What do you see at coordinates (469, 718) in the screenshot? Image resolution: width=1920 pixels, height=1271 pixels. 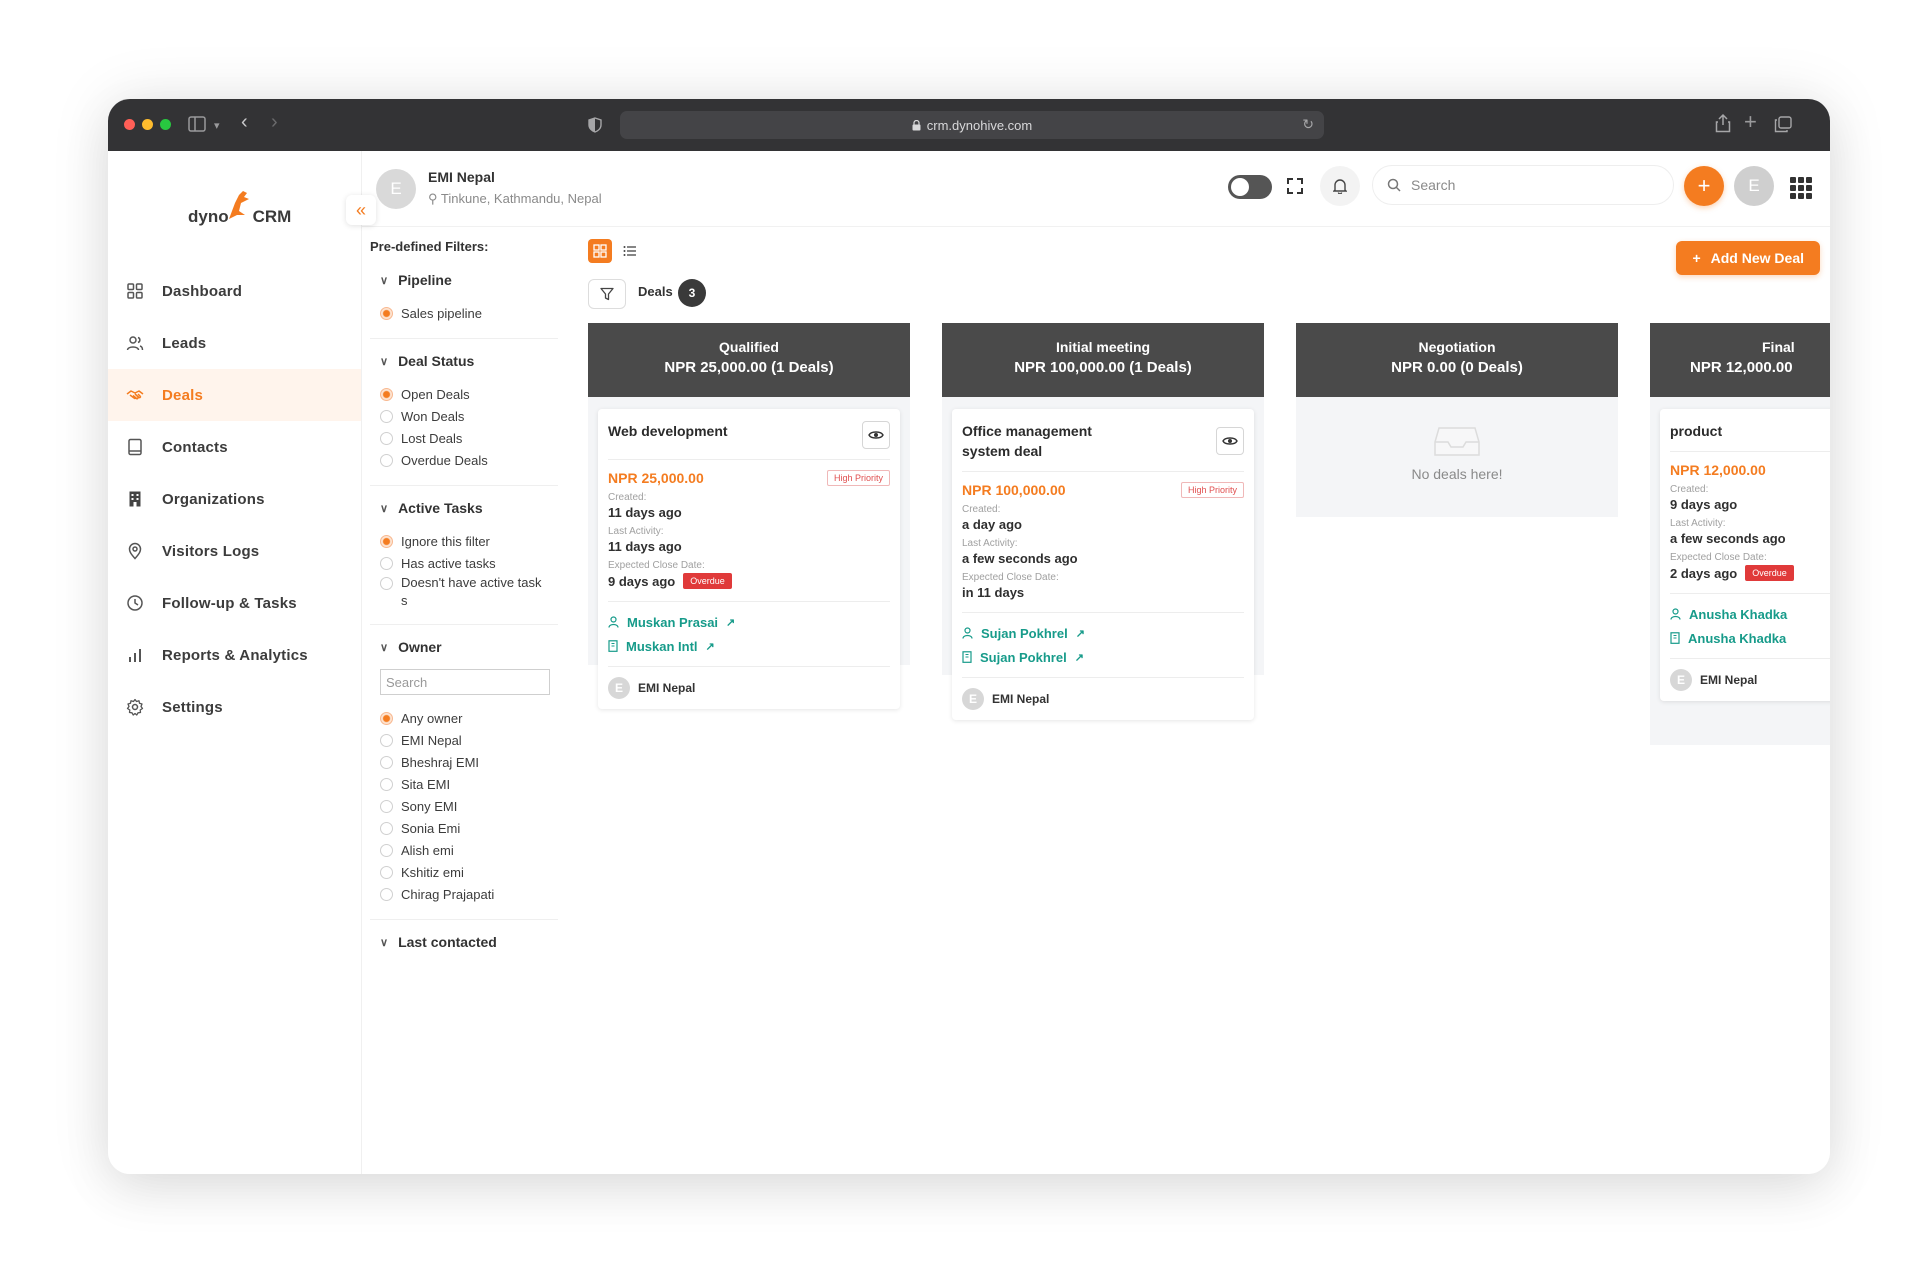 I see `filter-option: Any owner` at bounding box center [469, 718].